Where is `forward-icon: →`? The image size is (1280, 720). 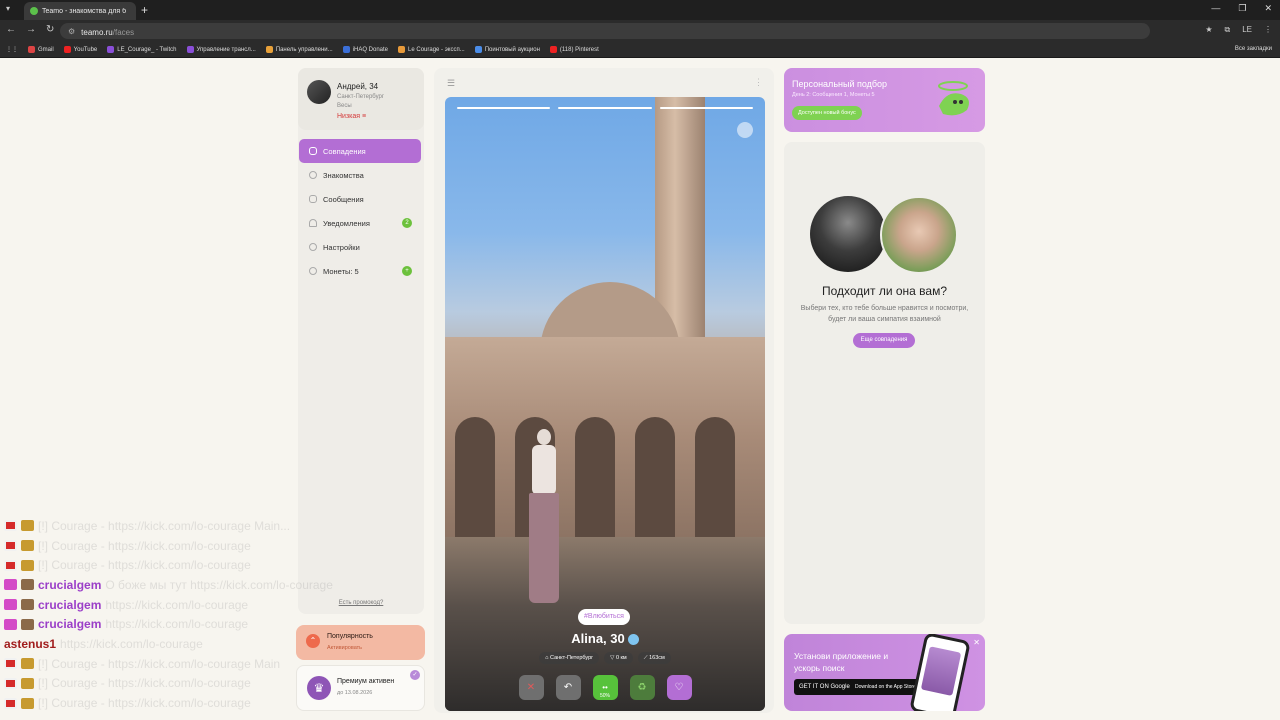 forward-icon: → is located at coordinates (31, 29).